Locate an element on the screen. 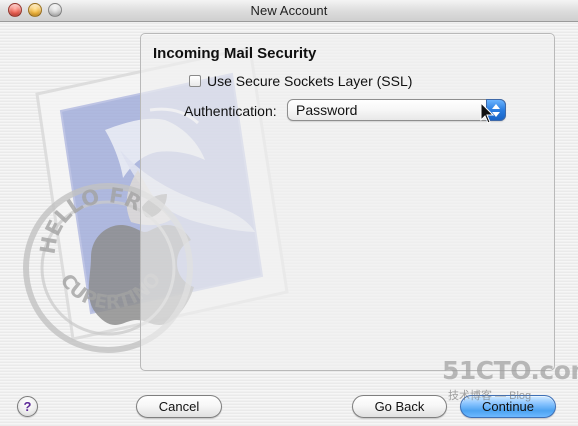  ssl-option-row: Use Secure Sockets Layer (SSL) is located at coordinates (300, 81).